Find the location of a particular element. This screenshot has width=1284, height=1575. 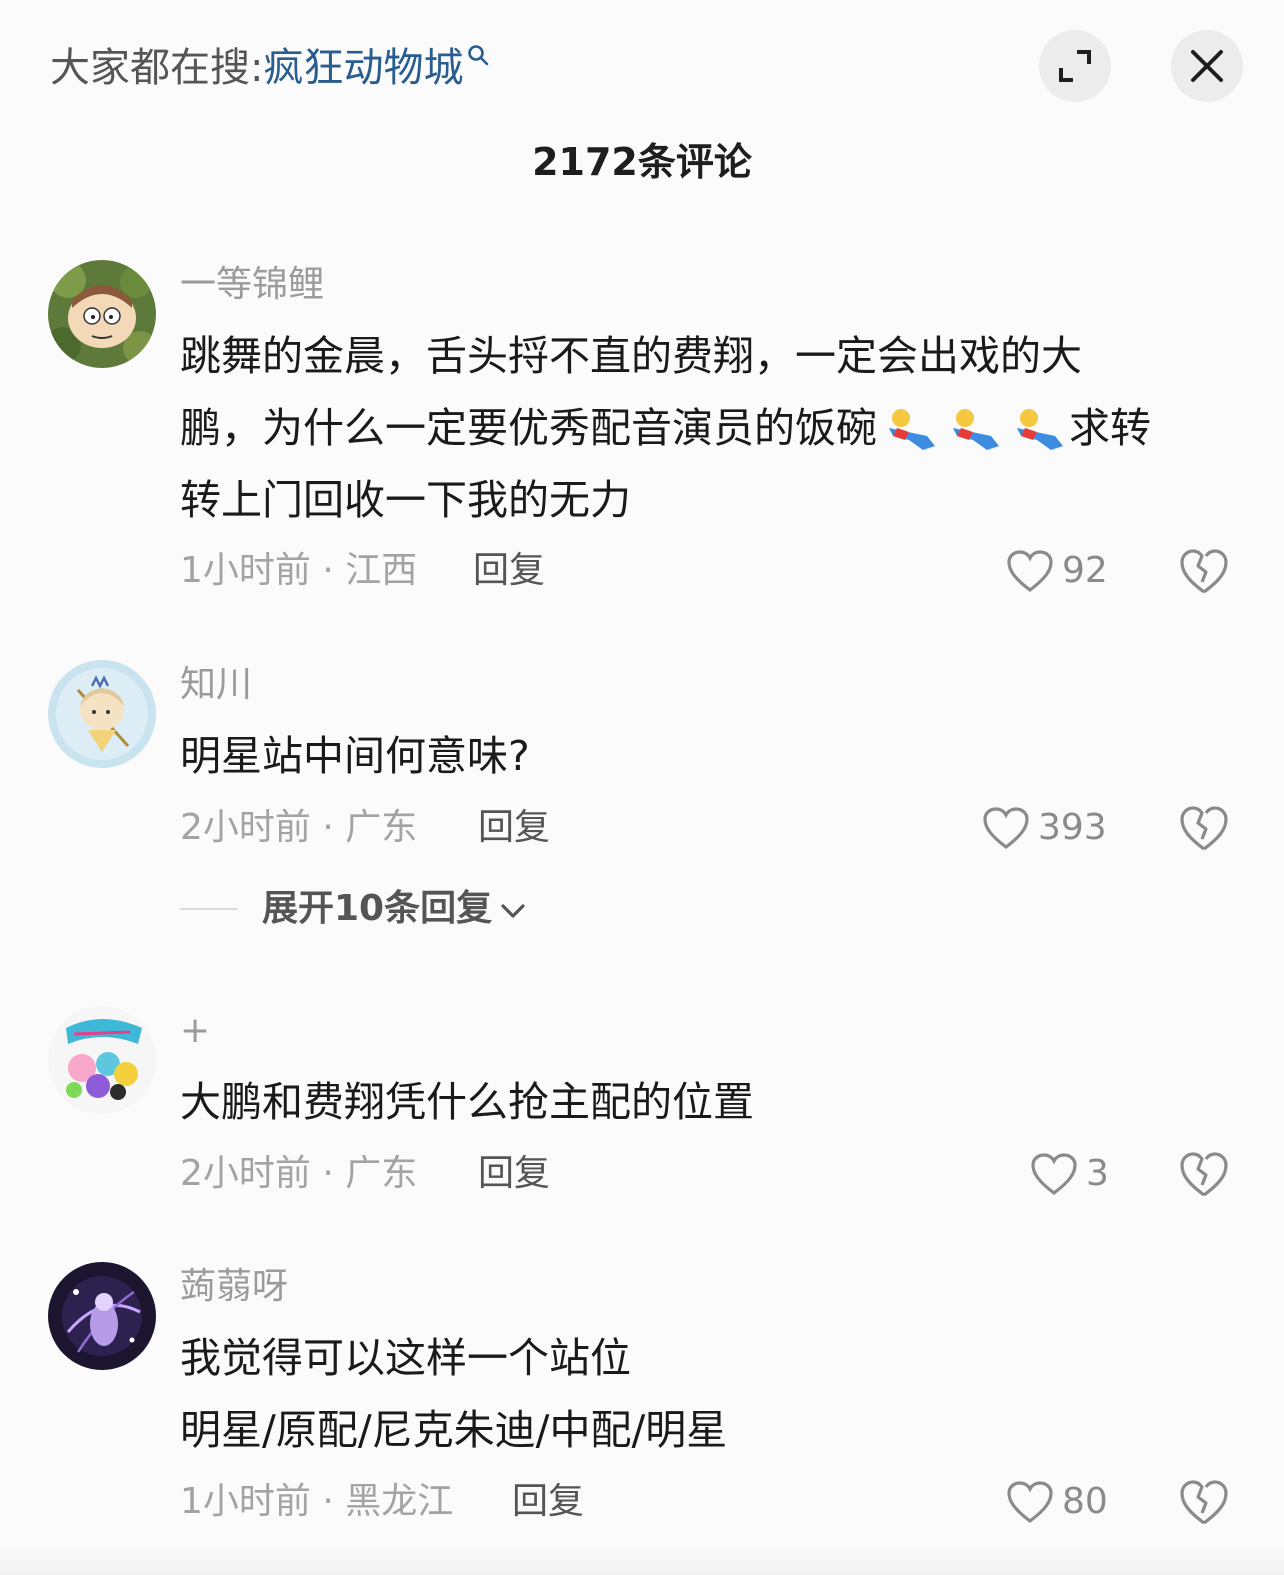

expand-replies-button: 展开10条回复 is located at coordinates (353, 909).